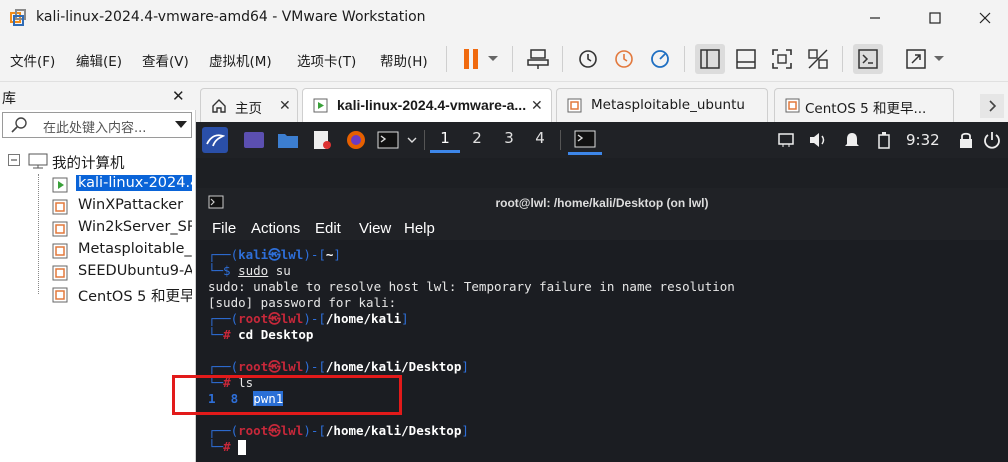 The width and height of the screenshot is (1008, 462). I want to click on show-desktop-button, so click(254, 140).